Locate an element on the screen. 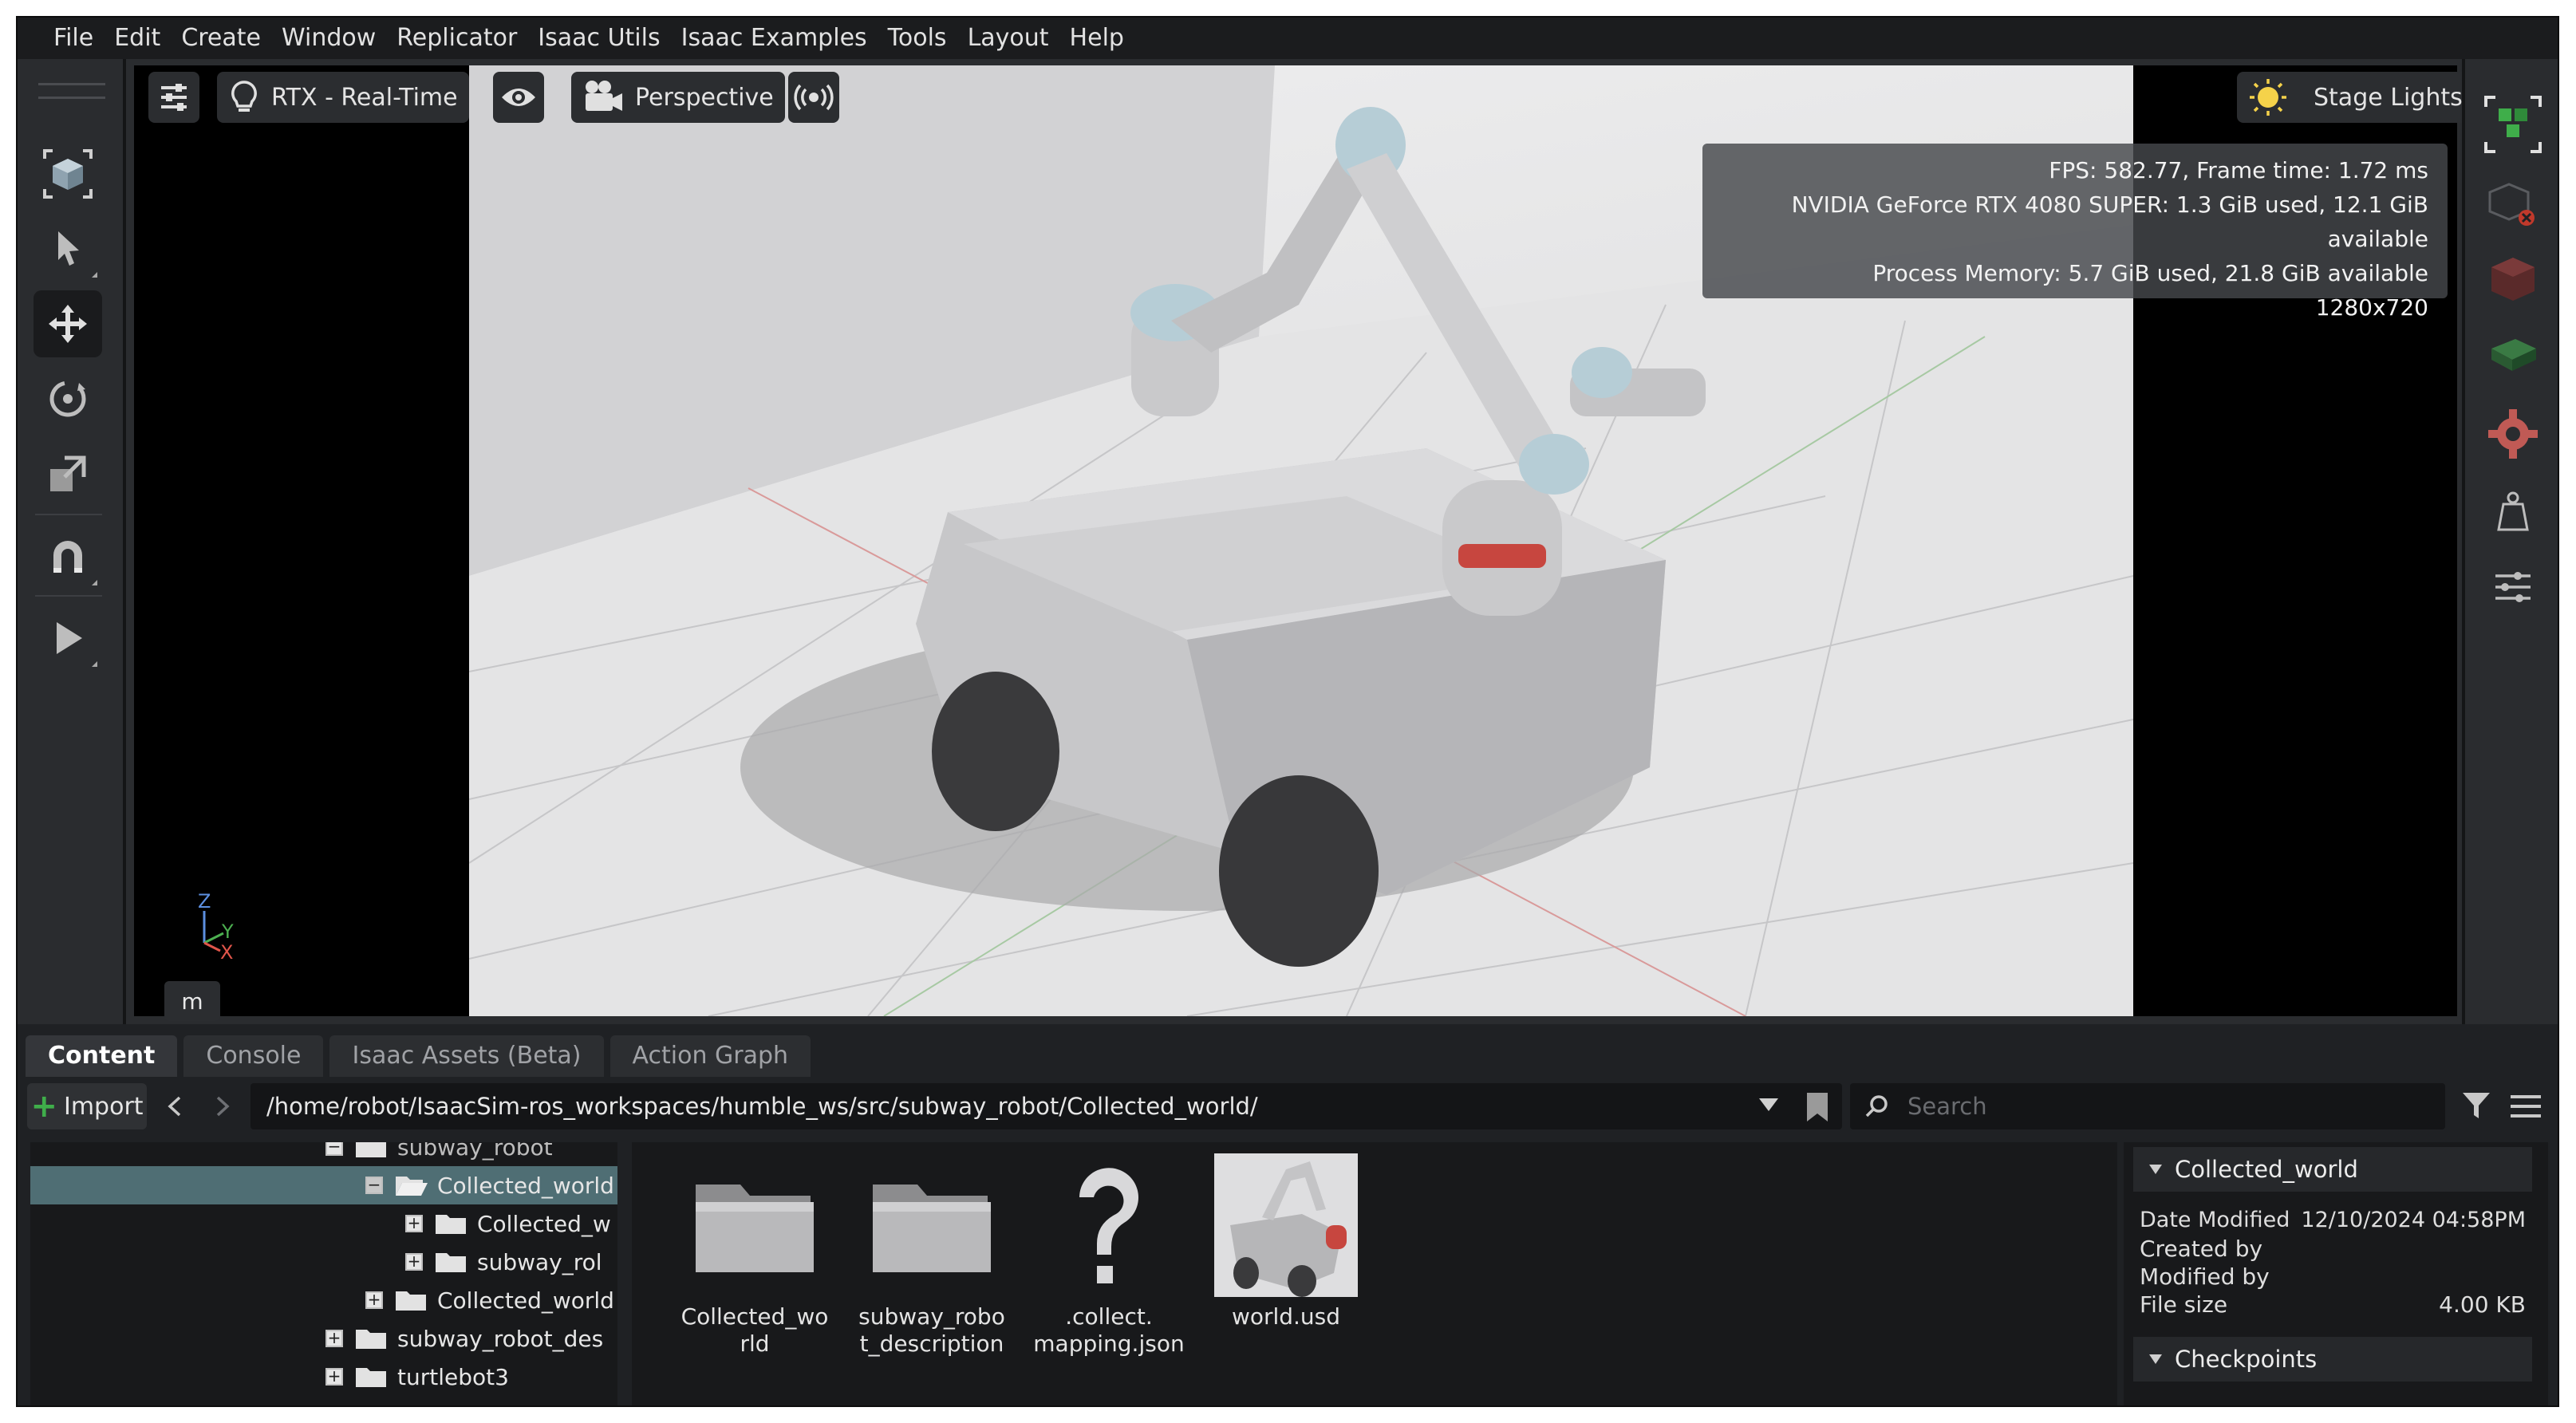 This screenshot has width=2576, height=1423. snap-button is located at coordinates (68, 557).